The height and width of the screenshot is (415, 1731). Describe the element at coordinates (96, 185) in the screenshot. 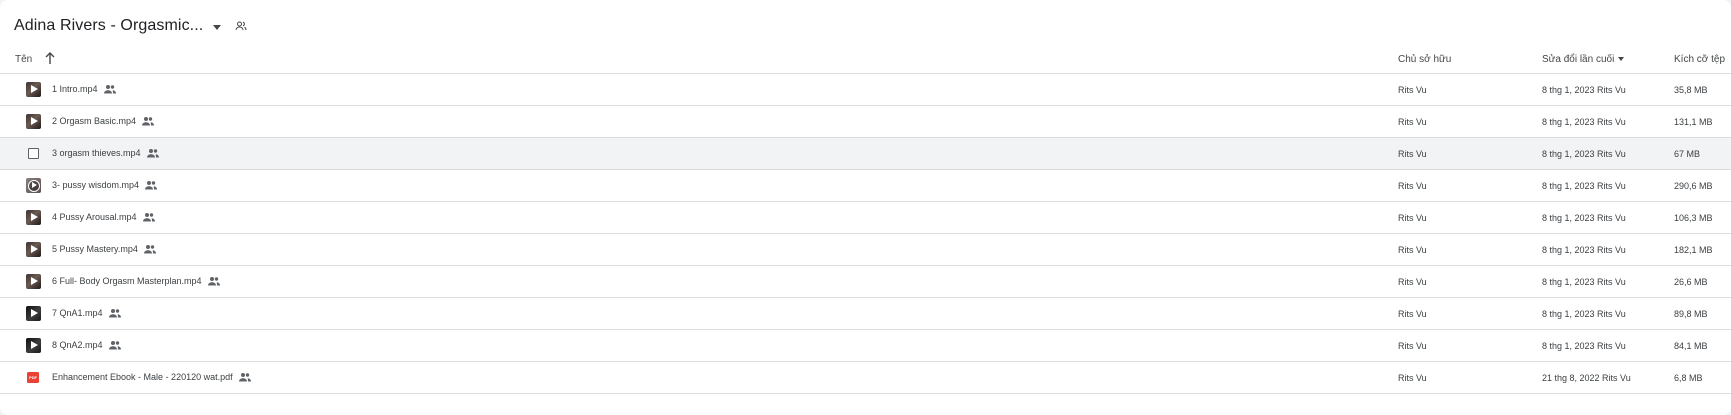

I see `file-name: 3- pussy wisdom.mp4` at that location.